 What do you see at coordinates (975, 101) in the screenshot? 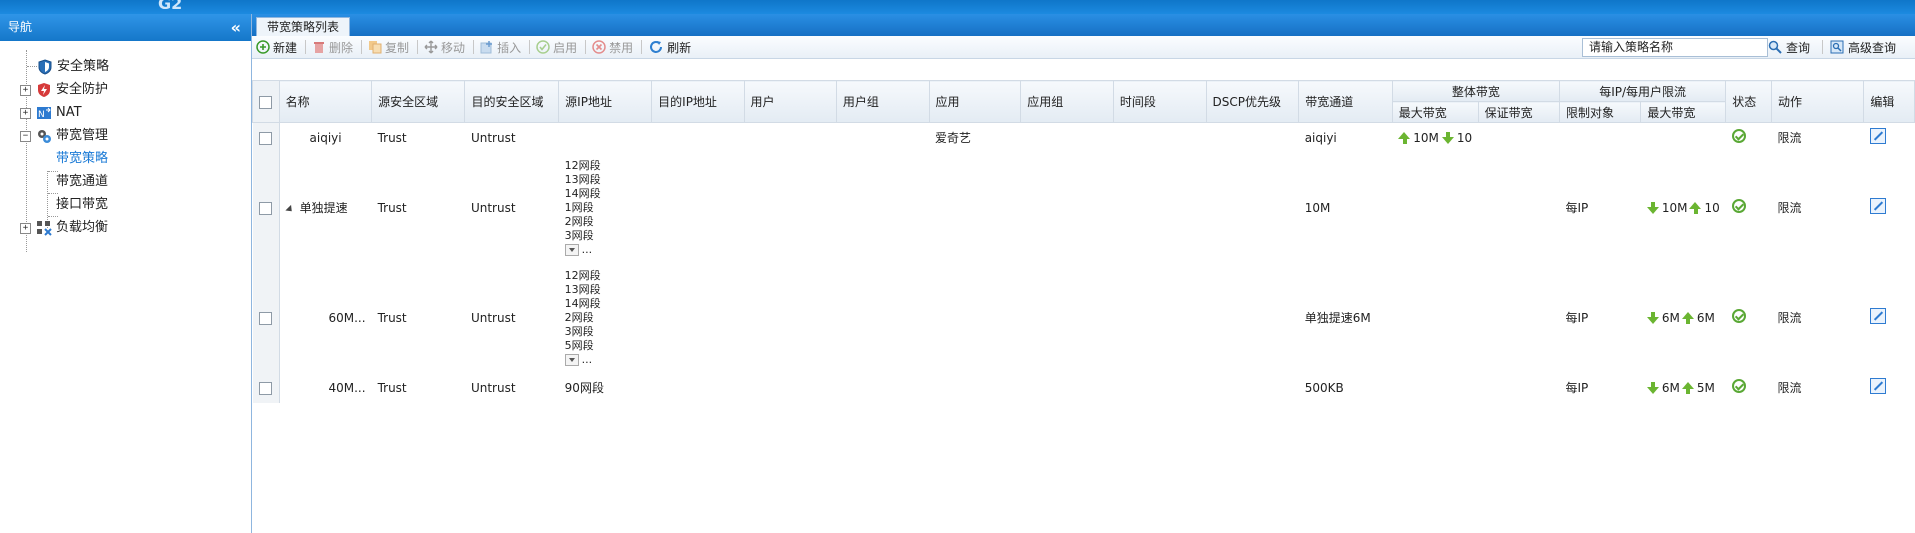
I see `col-header-app: 应用` at bounding box center [975, 101].